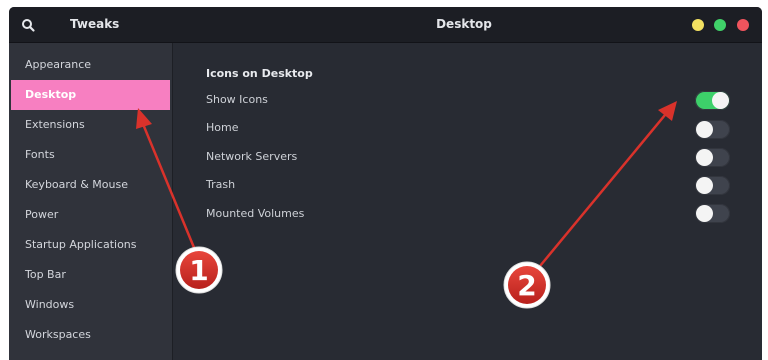  I want to click on sidebar-item-label: Top Bar, so click(45, 274).